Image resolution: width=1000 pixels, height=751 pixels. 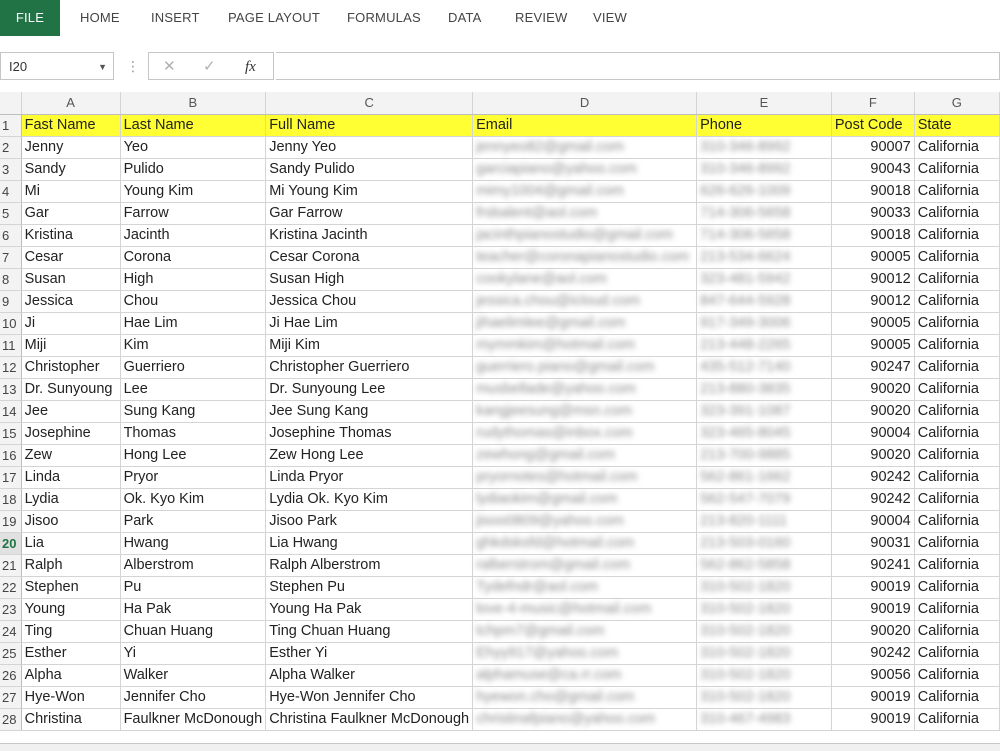 I want to click on tab-file: FILE, so click(x=30, y=18).